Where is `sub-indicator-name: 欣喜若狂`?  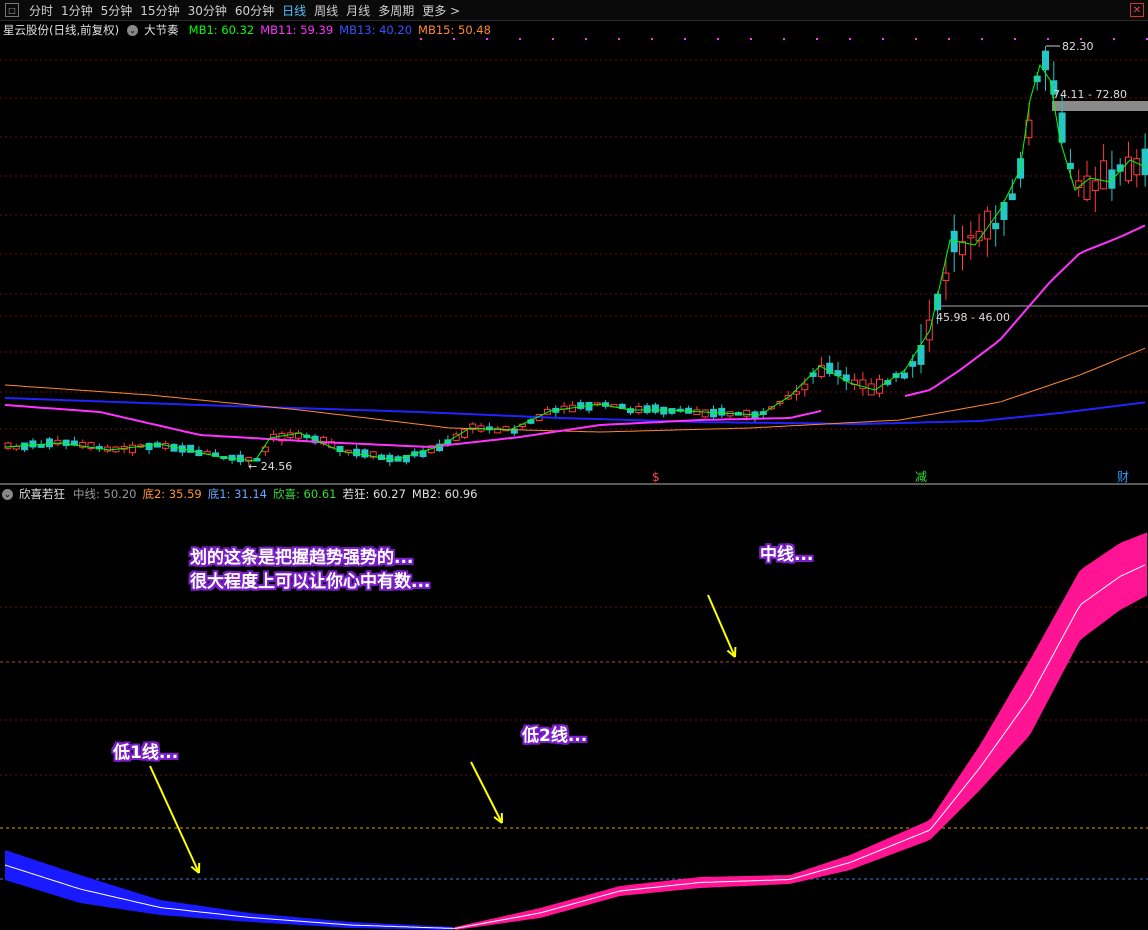
sub-indicator-name: 欣喜若狂 is located at coordinates (42, 494).